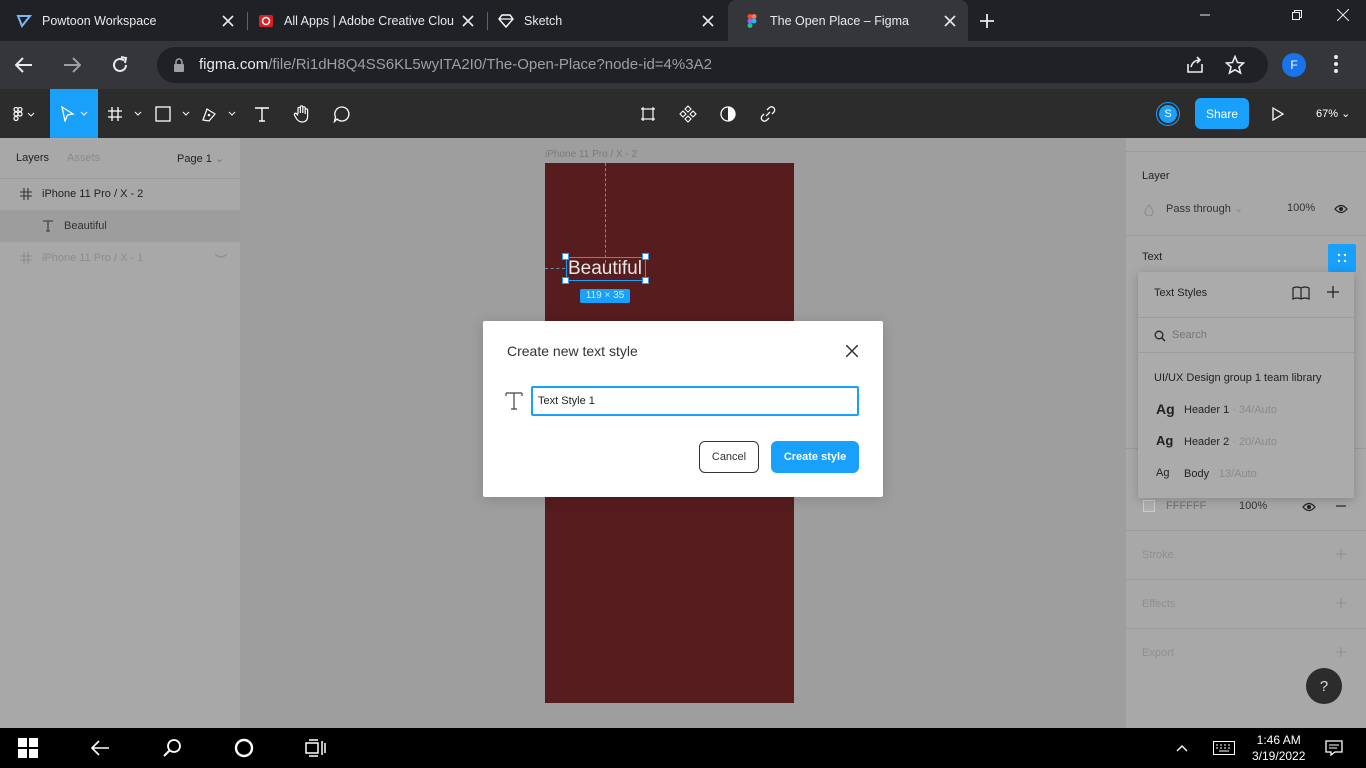  What do you see at coordinates (605, 296) in the screenshot?
I see `size-badge: 119 × 35` at bounding box center [605, 296].